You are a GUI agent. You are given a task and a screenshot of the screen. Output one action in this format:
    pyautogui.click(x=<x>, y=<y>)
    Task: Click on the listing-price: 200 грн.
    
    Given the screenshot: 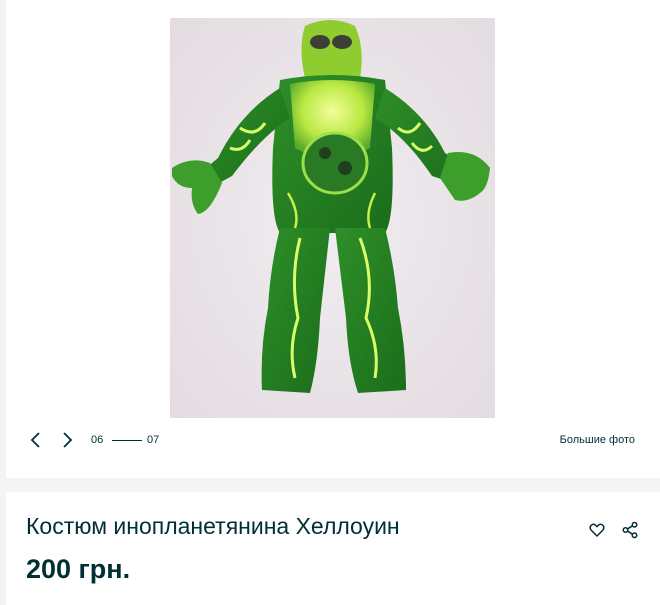 What is the action you would take?
    pyautogui.click(x=78, y=569)
    